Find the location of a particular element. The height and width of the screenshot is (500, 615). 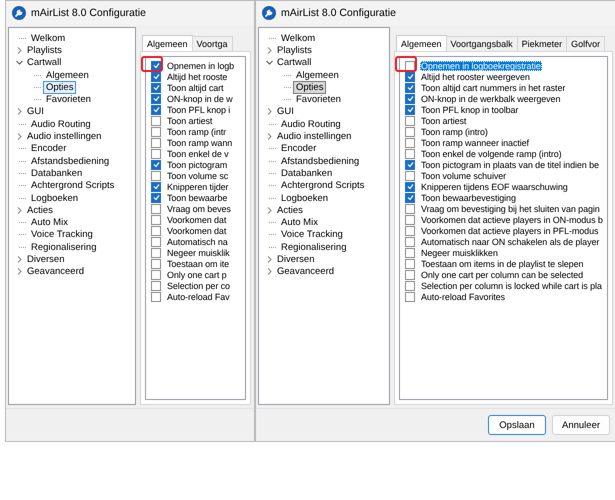

option-label: Negeer muisklikken is located at coordinates (459, 253).